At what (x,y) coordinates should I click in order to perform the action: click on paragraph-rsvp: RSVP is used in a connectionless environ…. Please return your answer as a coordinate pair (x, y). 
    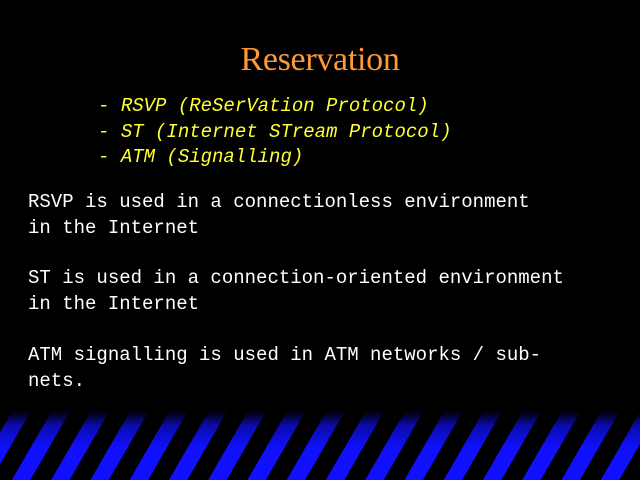
    Looking at the image, I should click on (279, 215).